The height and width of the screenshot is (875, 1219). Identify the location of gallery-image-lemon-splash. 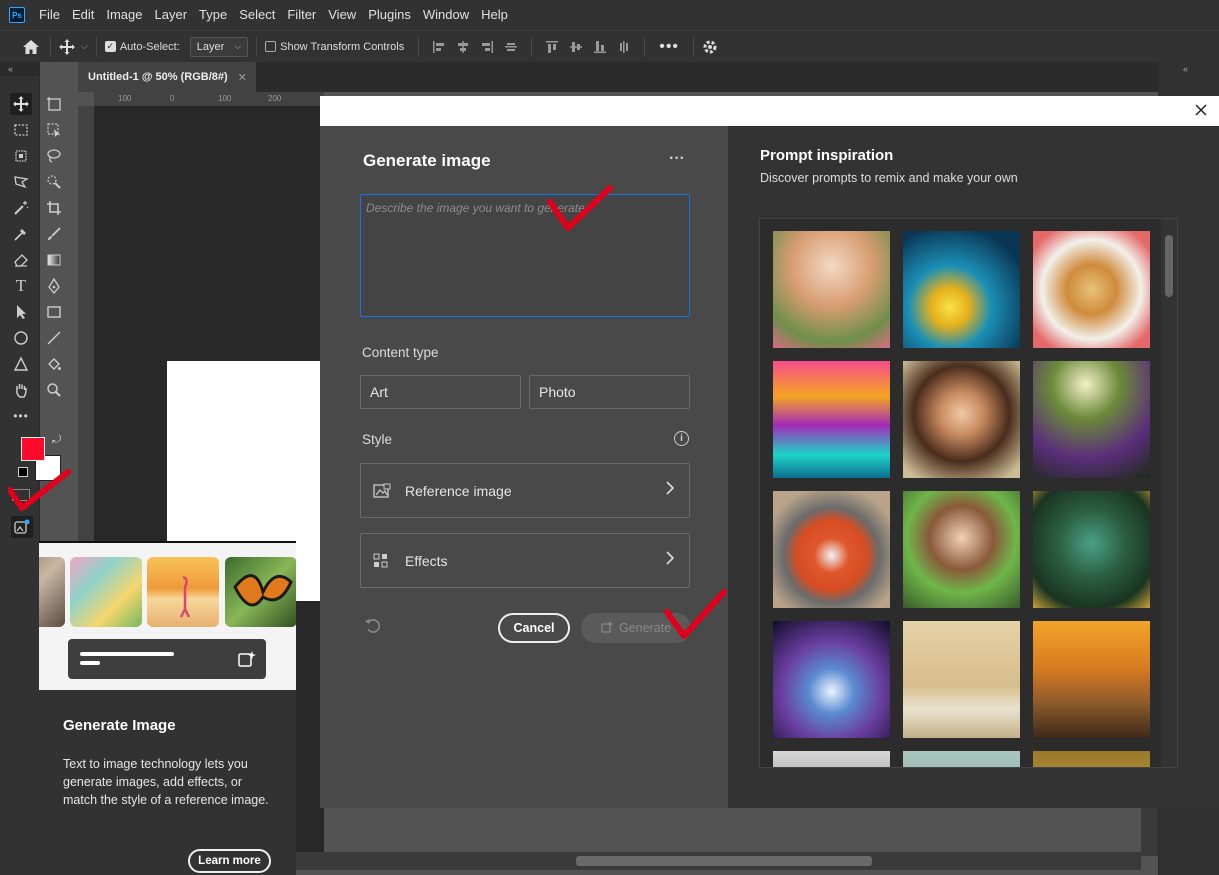
(961, 289).